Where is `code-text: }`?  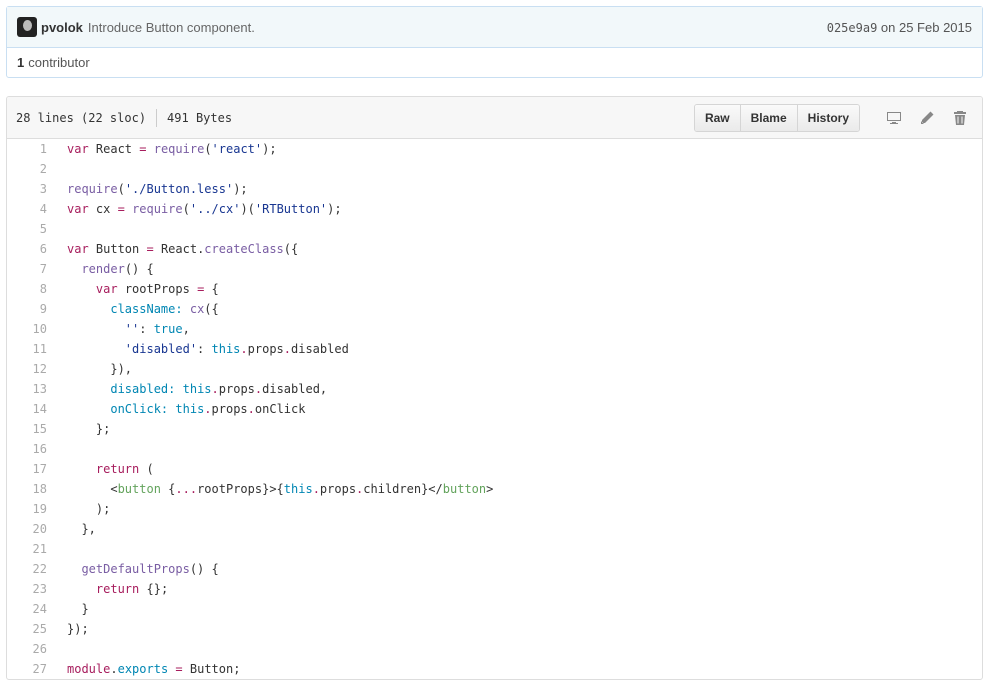 code-text: } is located at coordinates (68, 609).